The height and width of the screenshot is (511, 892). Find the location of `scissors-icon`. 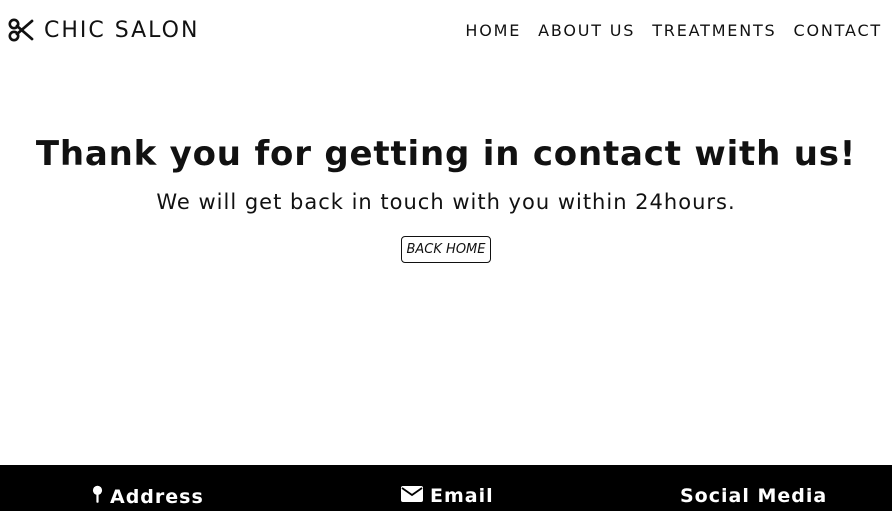

scissors-icon is located at coordinates (21, 30).